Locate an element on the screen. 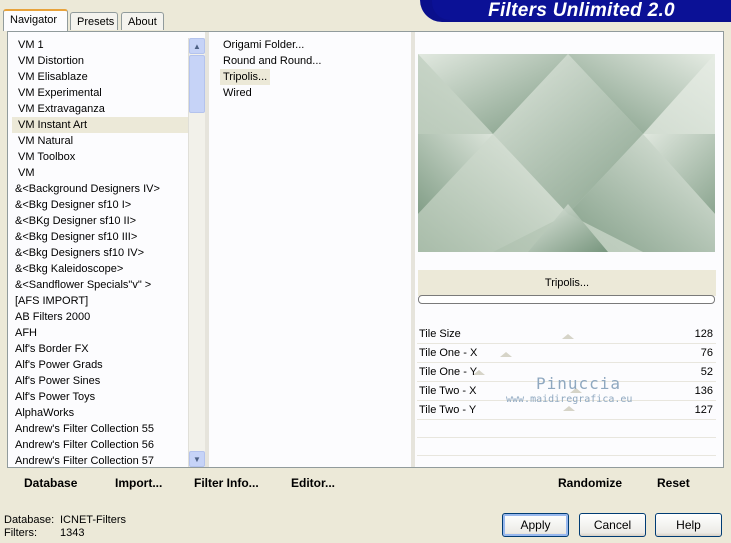 This screenshot has width=731, height=543. category-item: [AFS IMPORT] is located at coordinates (100, 301).